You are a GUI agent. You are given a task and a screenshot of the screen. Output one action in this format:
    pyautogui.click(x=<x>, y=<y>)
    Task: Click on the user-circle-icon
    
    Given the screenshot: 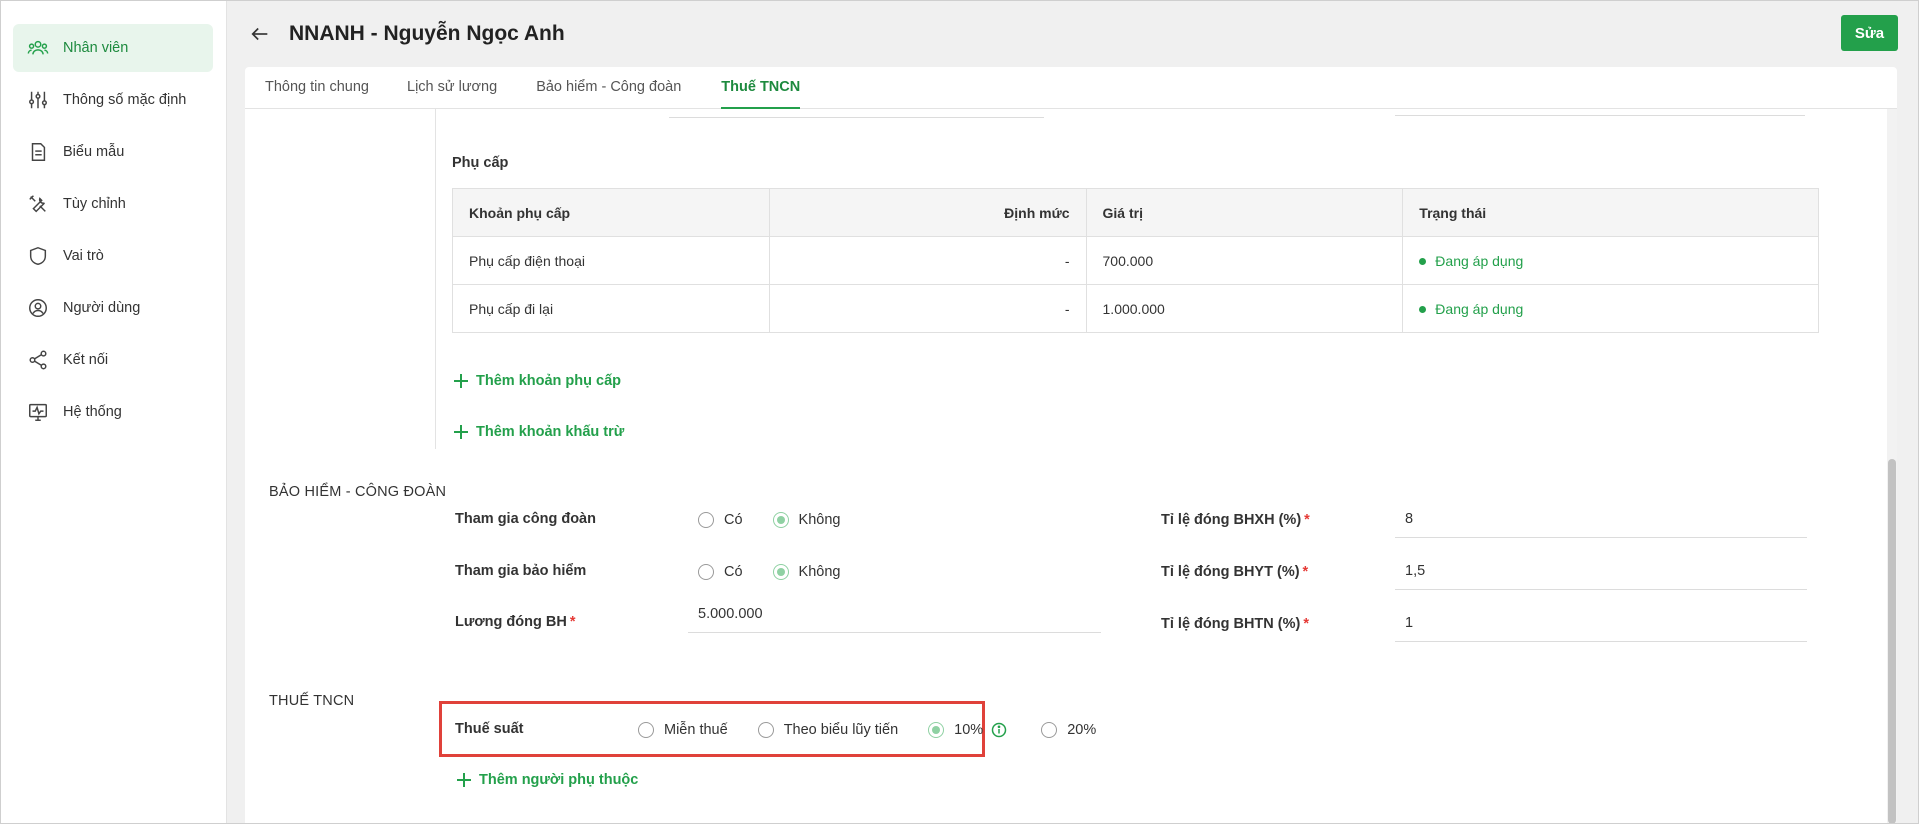 What is the action you would take?
    pyautogui.click(x=38, y=308)
    